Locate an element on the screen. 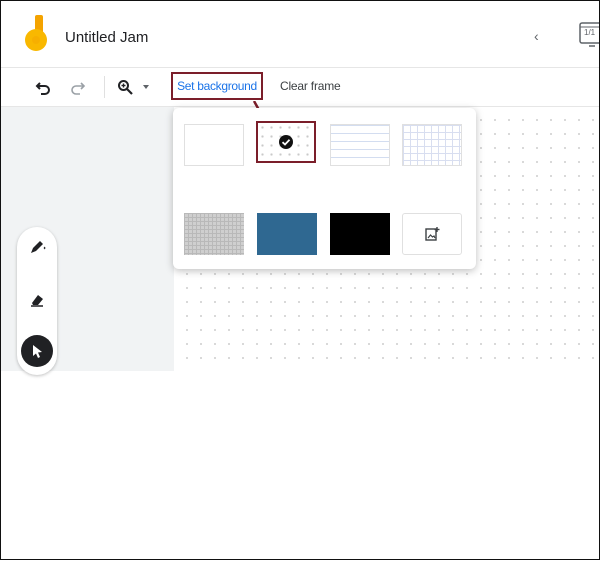  toolbar: Set background Clear frame is located at coordinates (300, 87).